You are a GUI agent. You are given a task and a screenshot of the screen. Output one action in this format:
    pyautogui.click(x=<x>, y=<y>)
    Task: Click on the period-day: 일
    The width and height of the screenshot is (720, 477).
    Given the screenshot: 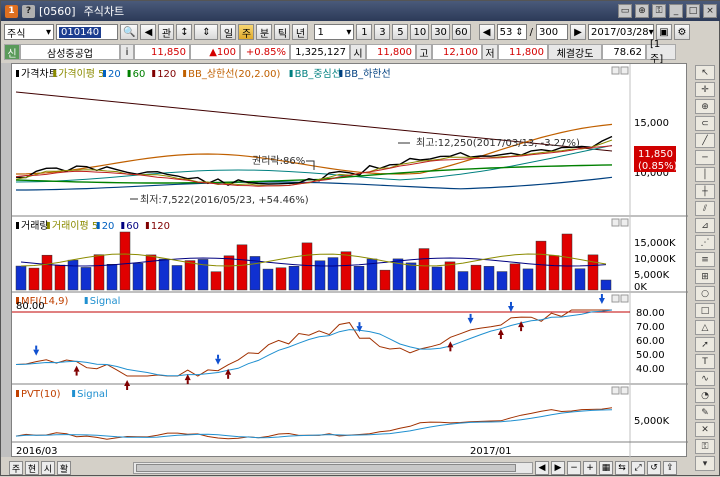 What is the action you would take?
    pyautogui.click(x=228, y=32)
    